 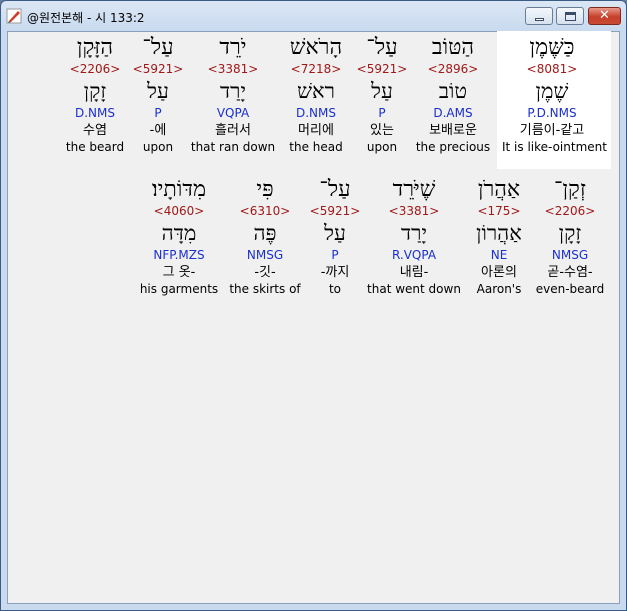 What do you see at coordinates (552, 130) in the screenshot?
I see `korean-gloss: 기름이-같고` at bounding box center [552, 130].